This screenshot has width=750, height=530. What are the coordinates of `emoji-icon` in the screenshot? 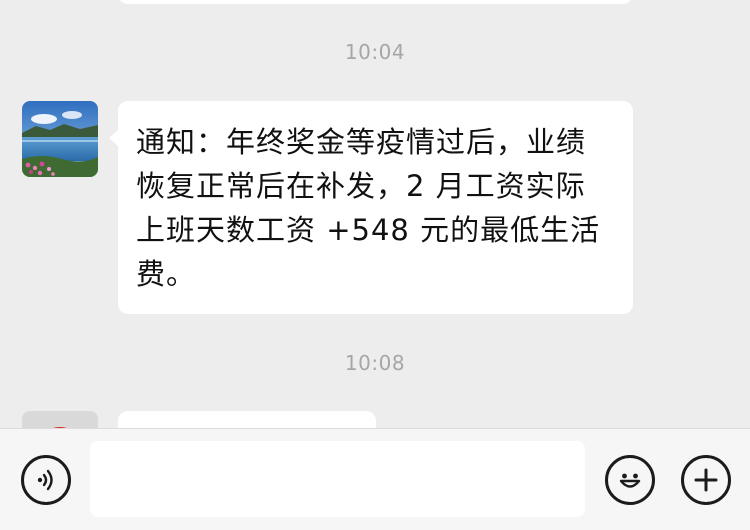 It's located at (630, 480).